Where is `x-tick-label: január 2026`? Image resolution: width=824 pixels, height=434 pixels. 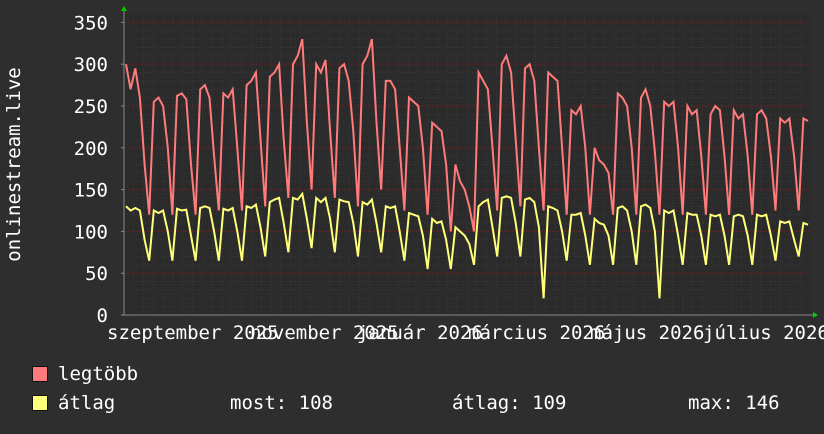
x-tick-label: január 2026 is located at coordinates (420, 333).